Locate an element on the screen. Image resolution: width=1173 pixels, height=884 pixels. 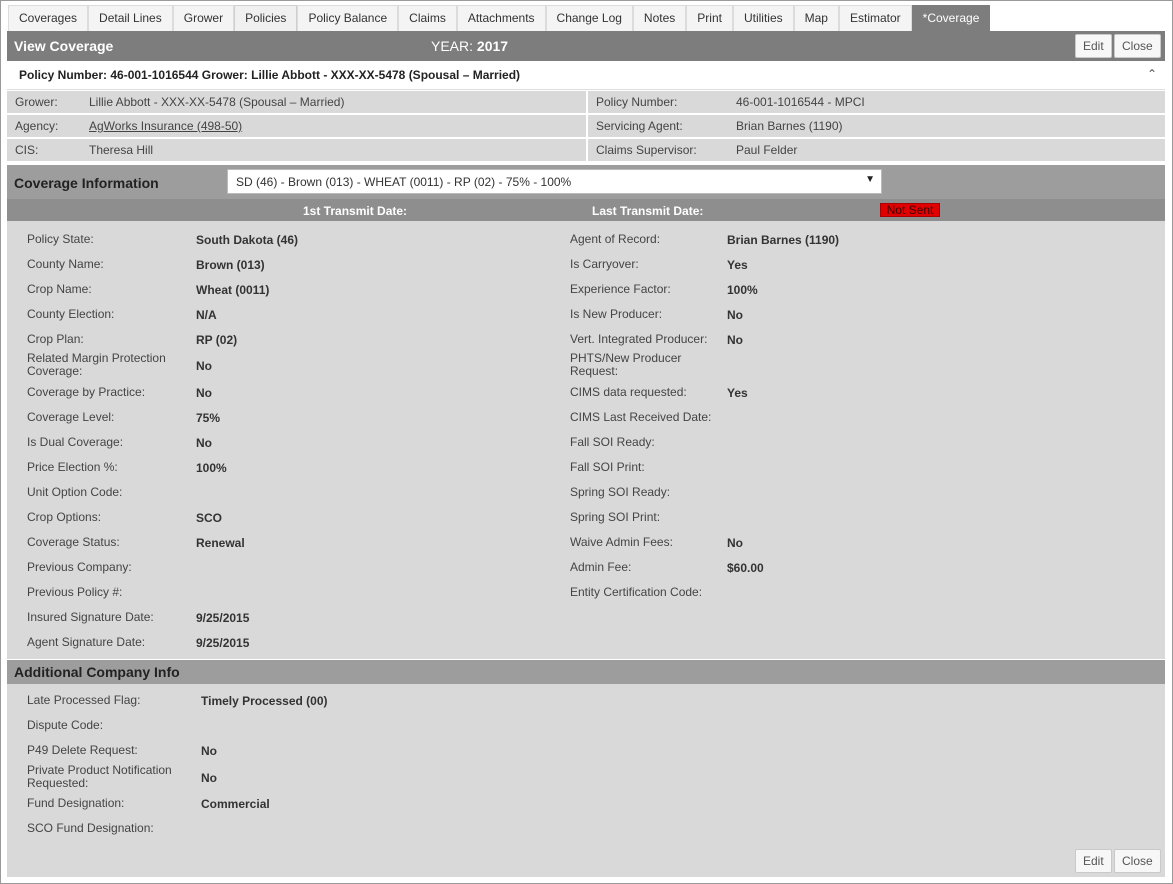
field-label: CIMS Last Received Date: is located at coordinates (641, 417).